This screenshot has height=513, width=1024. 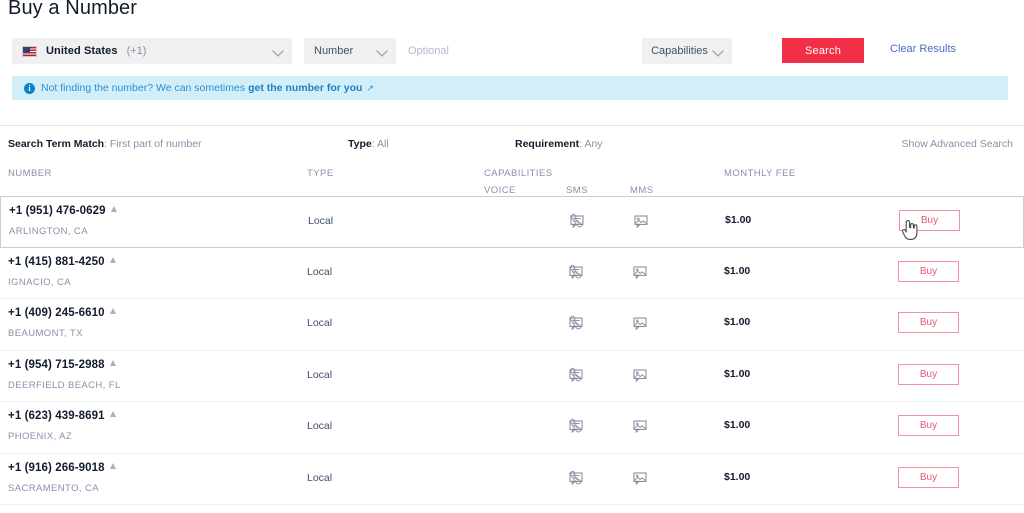 I want to click on type-summary-value: : All, so click(x=380, y=144).